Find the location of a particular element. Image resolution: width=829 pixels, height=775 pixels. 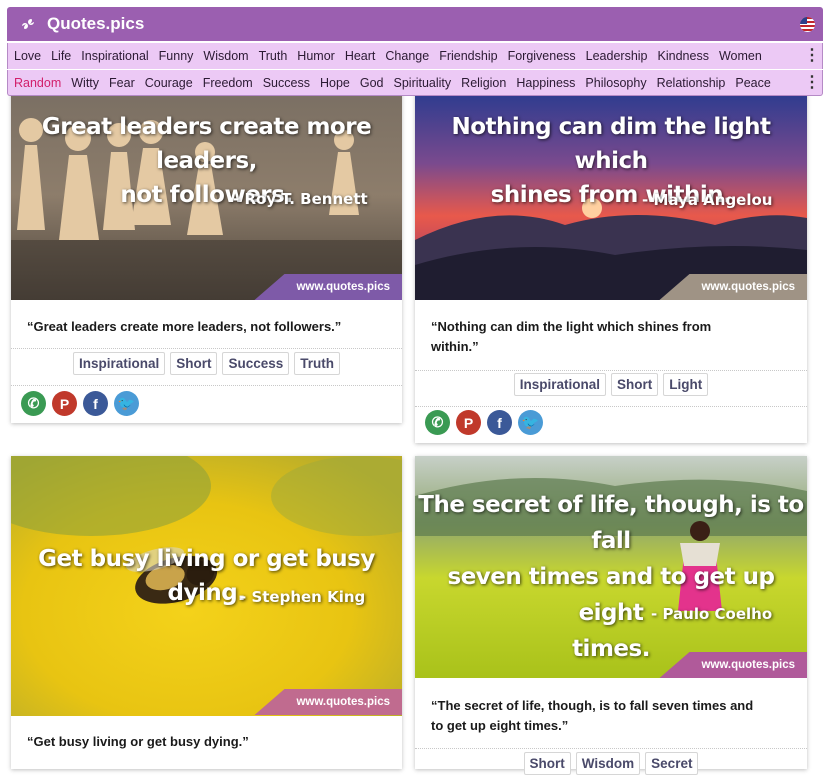

nav-item-witty: Witty is located at coordinates (85, 83).